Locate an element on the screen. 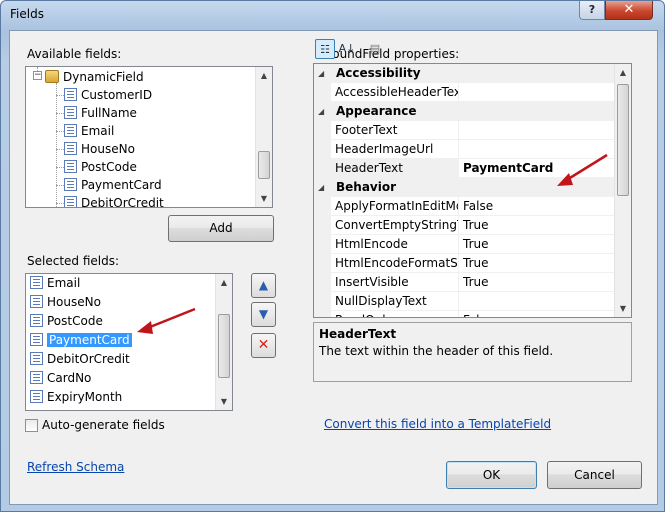 The width and height of the screenshot is (665, 512). ok-button: OK is located at coordinates (491, 475).